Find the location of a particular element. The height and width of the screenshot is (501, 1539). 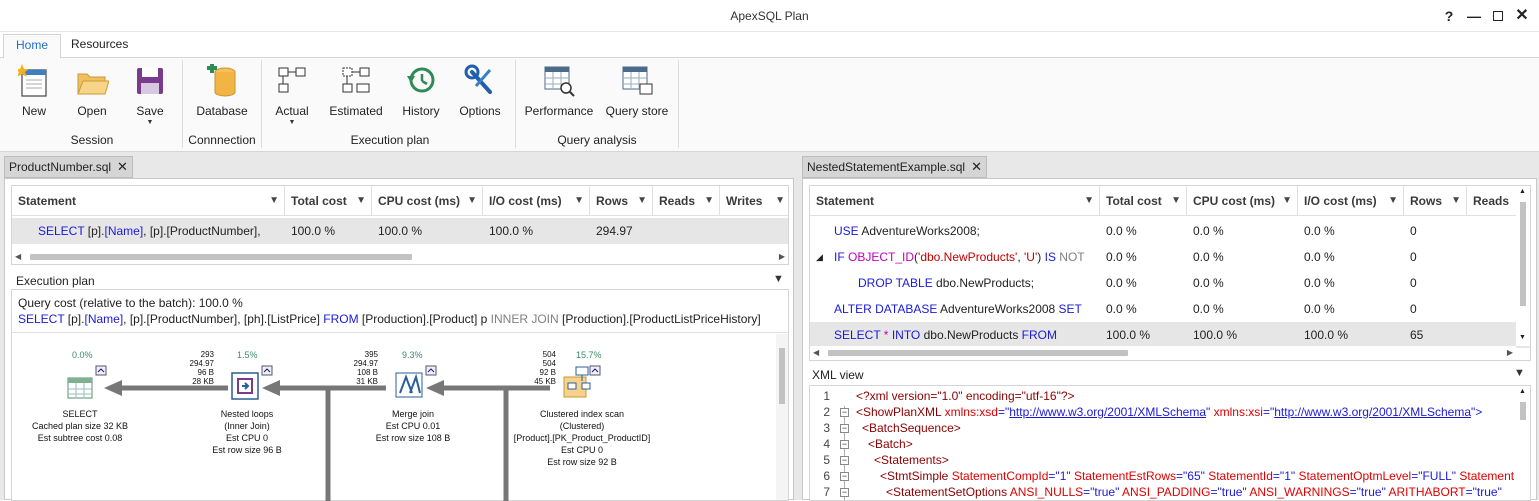

wrench-icon is located at coordinates (478, 79).